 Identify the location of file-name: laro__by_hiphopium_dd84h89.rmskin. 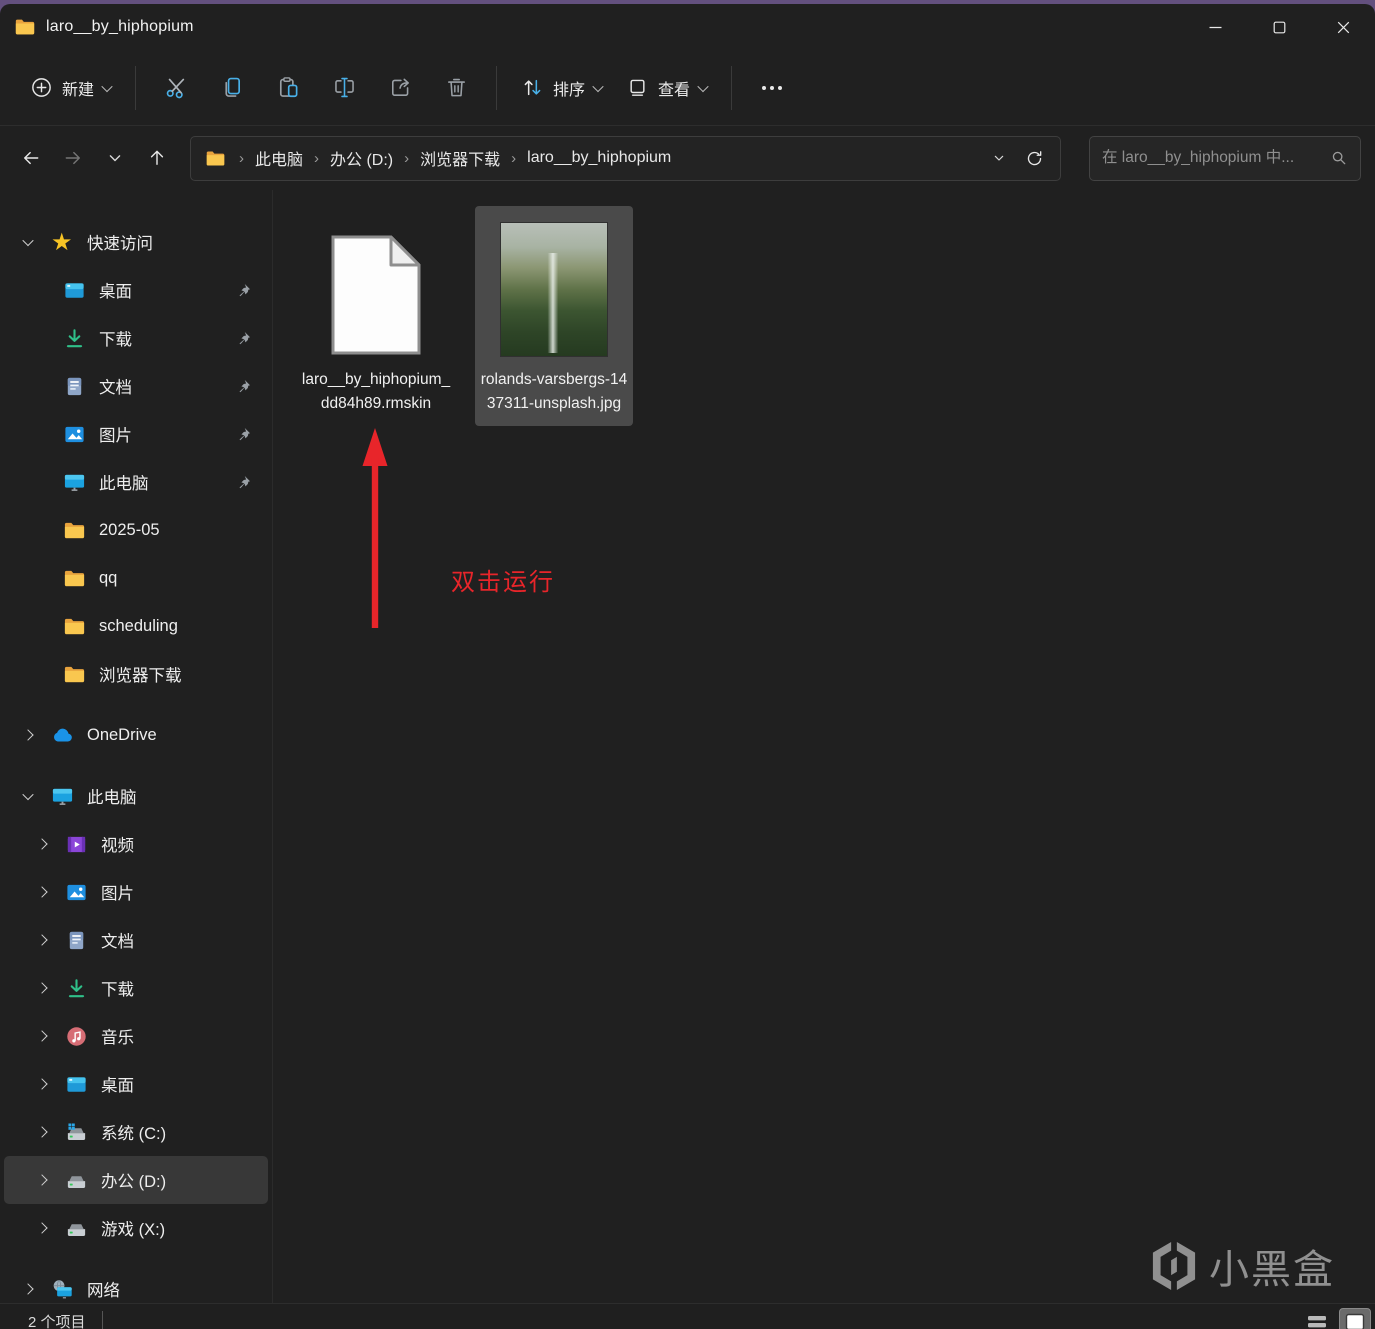
(376, 391).